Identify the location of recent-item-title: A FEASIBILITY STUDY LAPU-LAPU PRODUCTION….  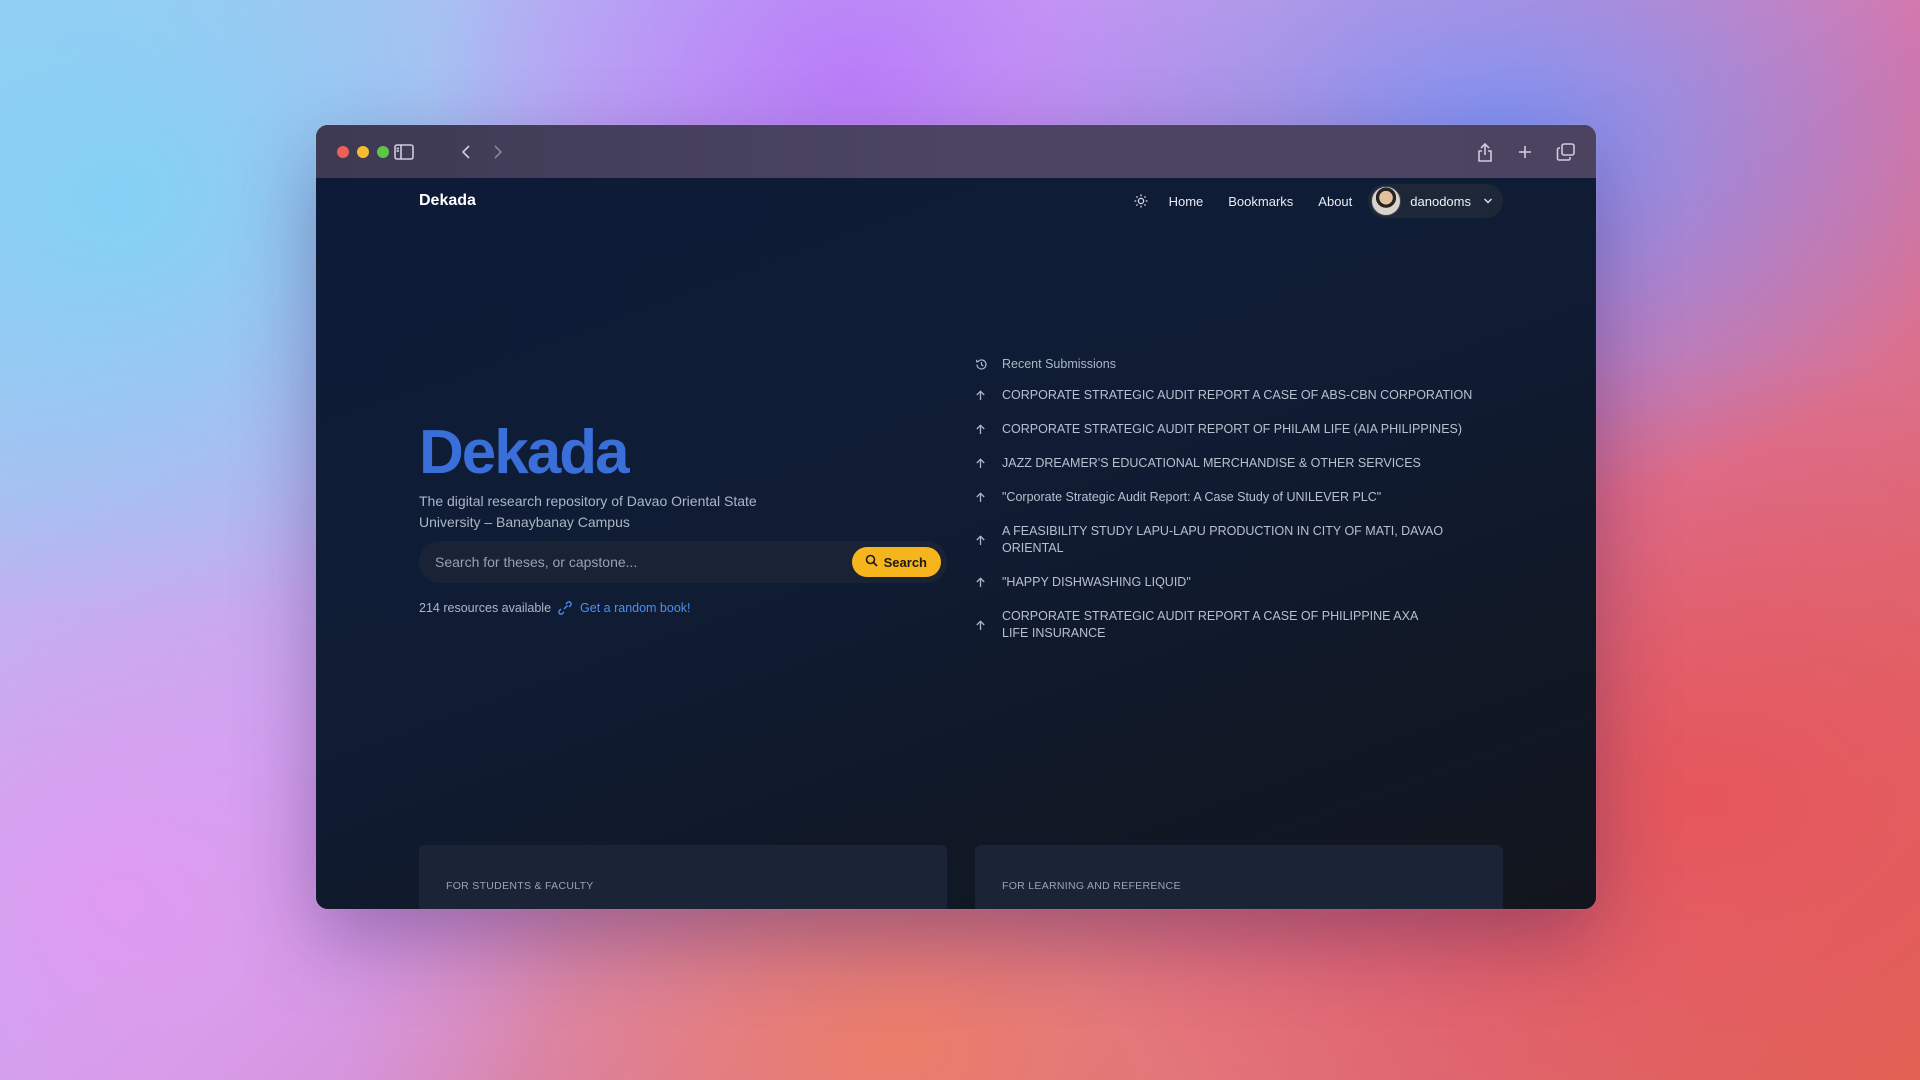
(1223, 539).